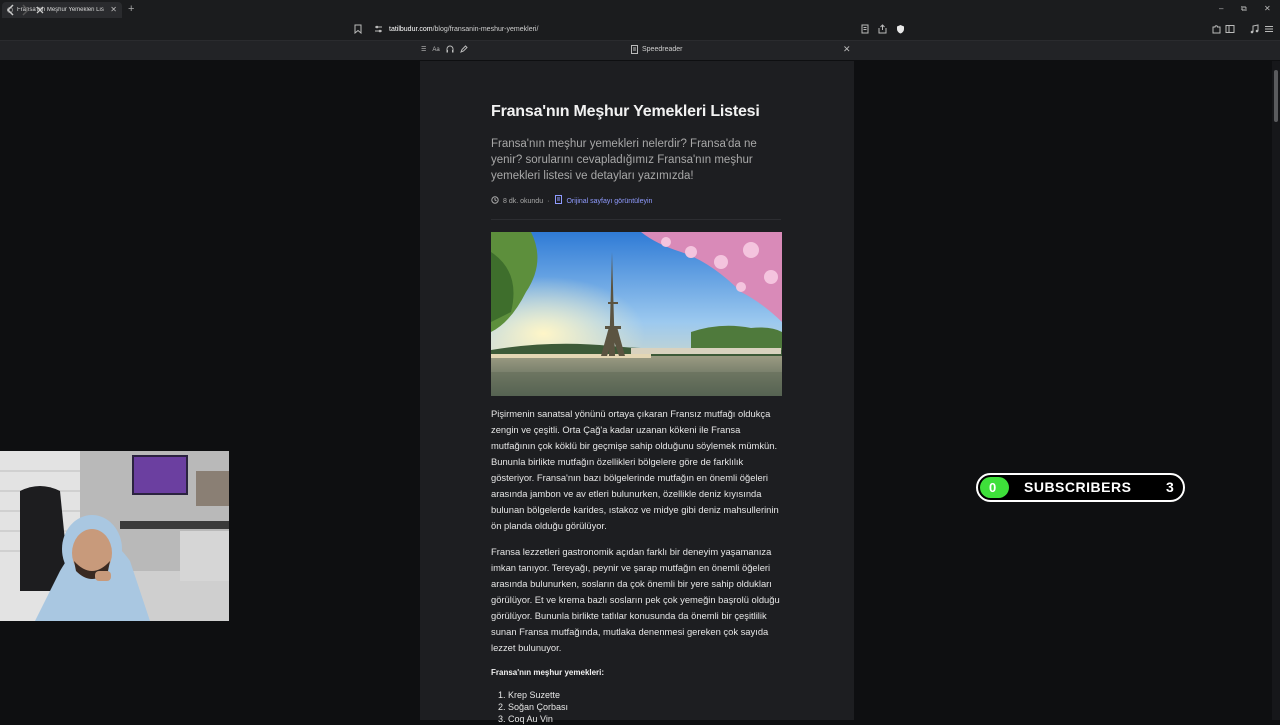 This screenshot has height=725, width=1280. What do you see at coordinates (40, 12) in the screenshot?
I see `stop-loading-icon` at bounding box center [40, 12].